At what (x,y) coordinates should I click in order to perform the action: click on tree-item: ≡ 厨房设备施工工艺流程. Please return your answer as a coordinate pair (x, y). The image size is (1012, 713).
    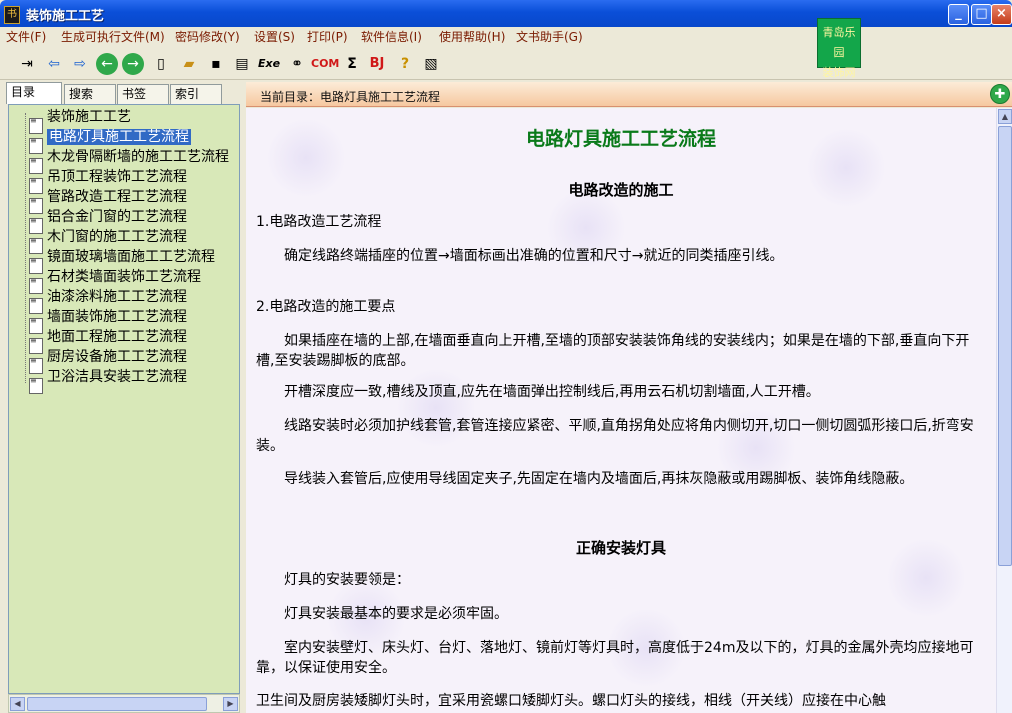
    Looking at the image, I should click on (108, 360).